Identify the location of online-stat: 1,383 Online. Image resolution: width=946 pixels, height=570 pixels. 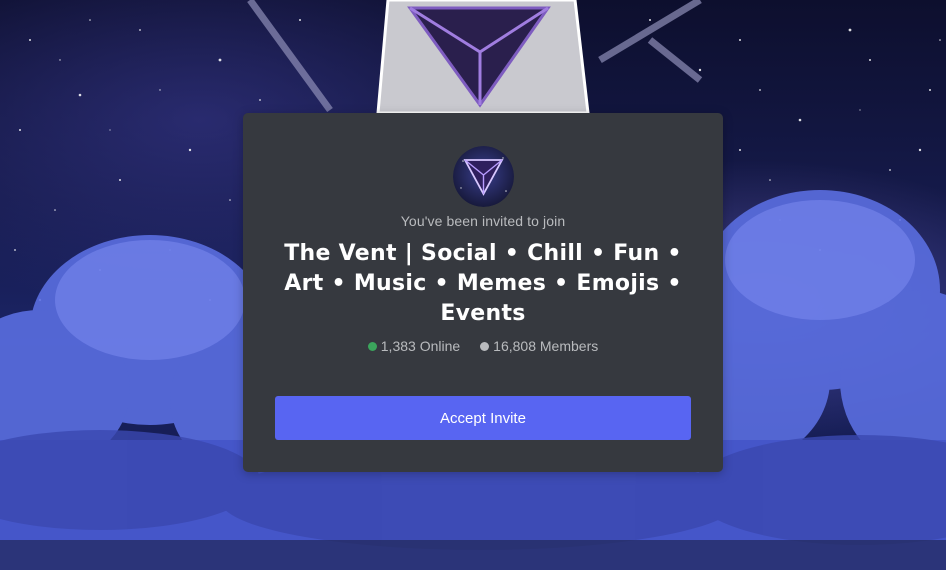
(414, 346).